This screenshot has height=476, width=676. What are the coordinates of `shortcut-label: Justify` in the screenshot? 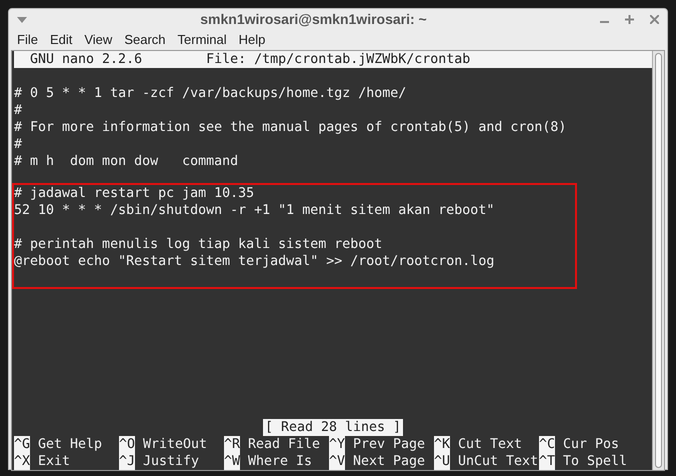 It's located at (171, 461).